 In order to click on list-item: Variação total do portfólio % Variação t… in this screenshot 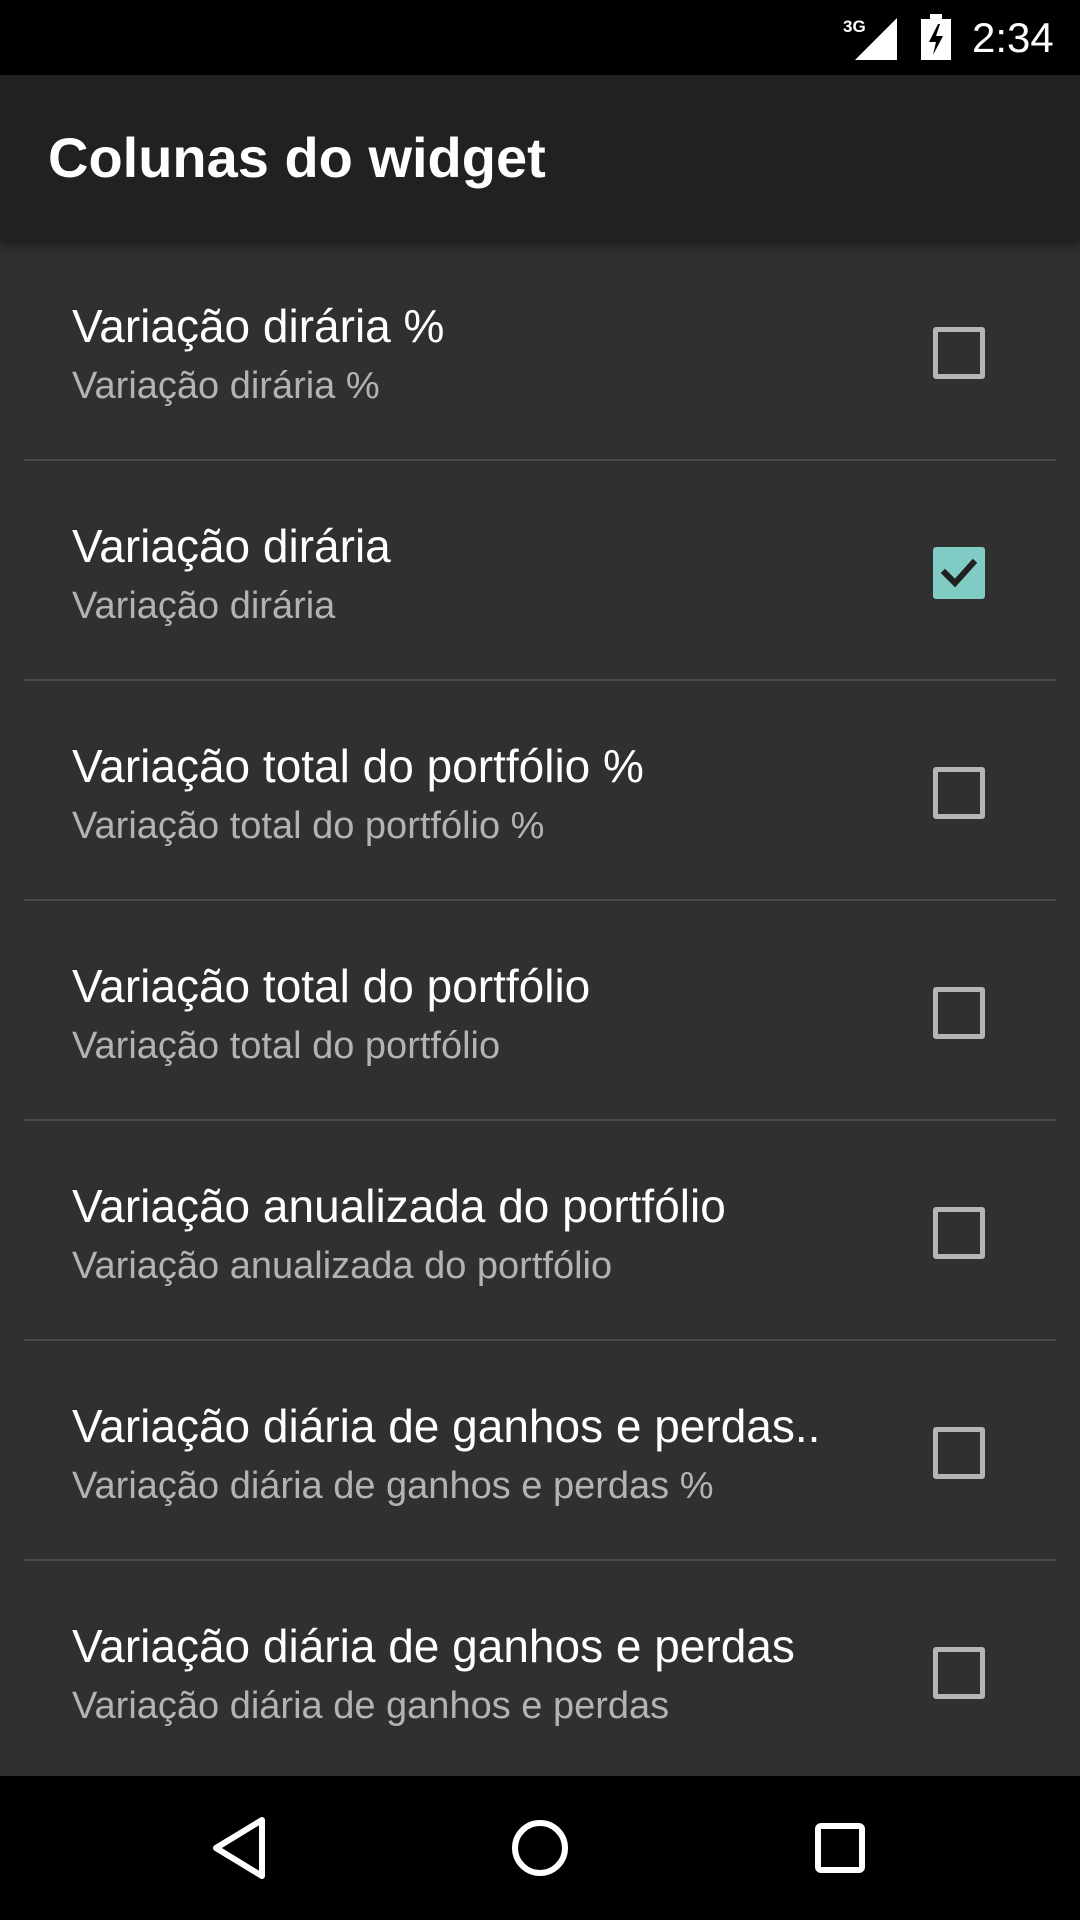, I will do `click(540, 791)`.